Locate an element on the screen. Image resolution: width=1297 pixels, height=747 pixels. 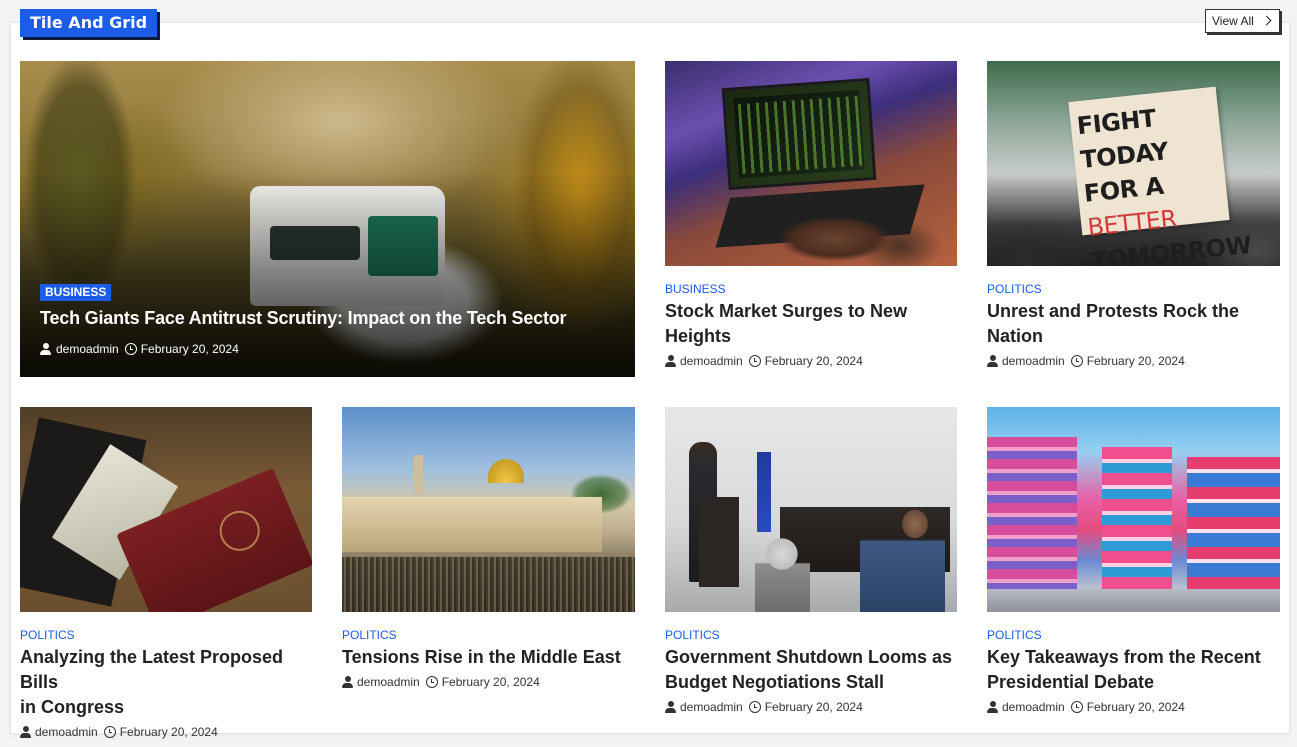
post-title-line: Stock Market Surges to New is located at coordinates (811, 311).